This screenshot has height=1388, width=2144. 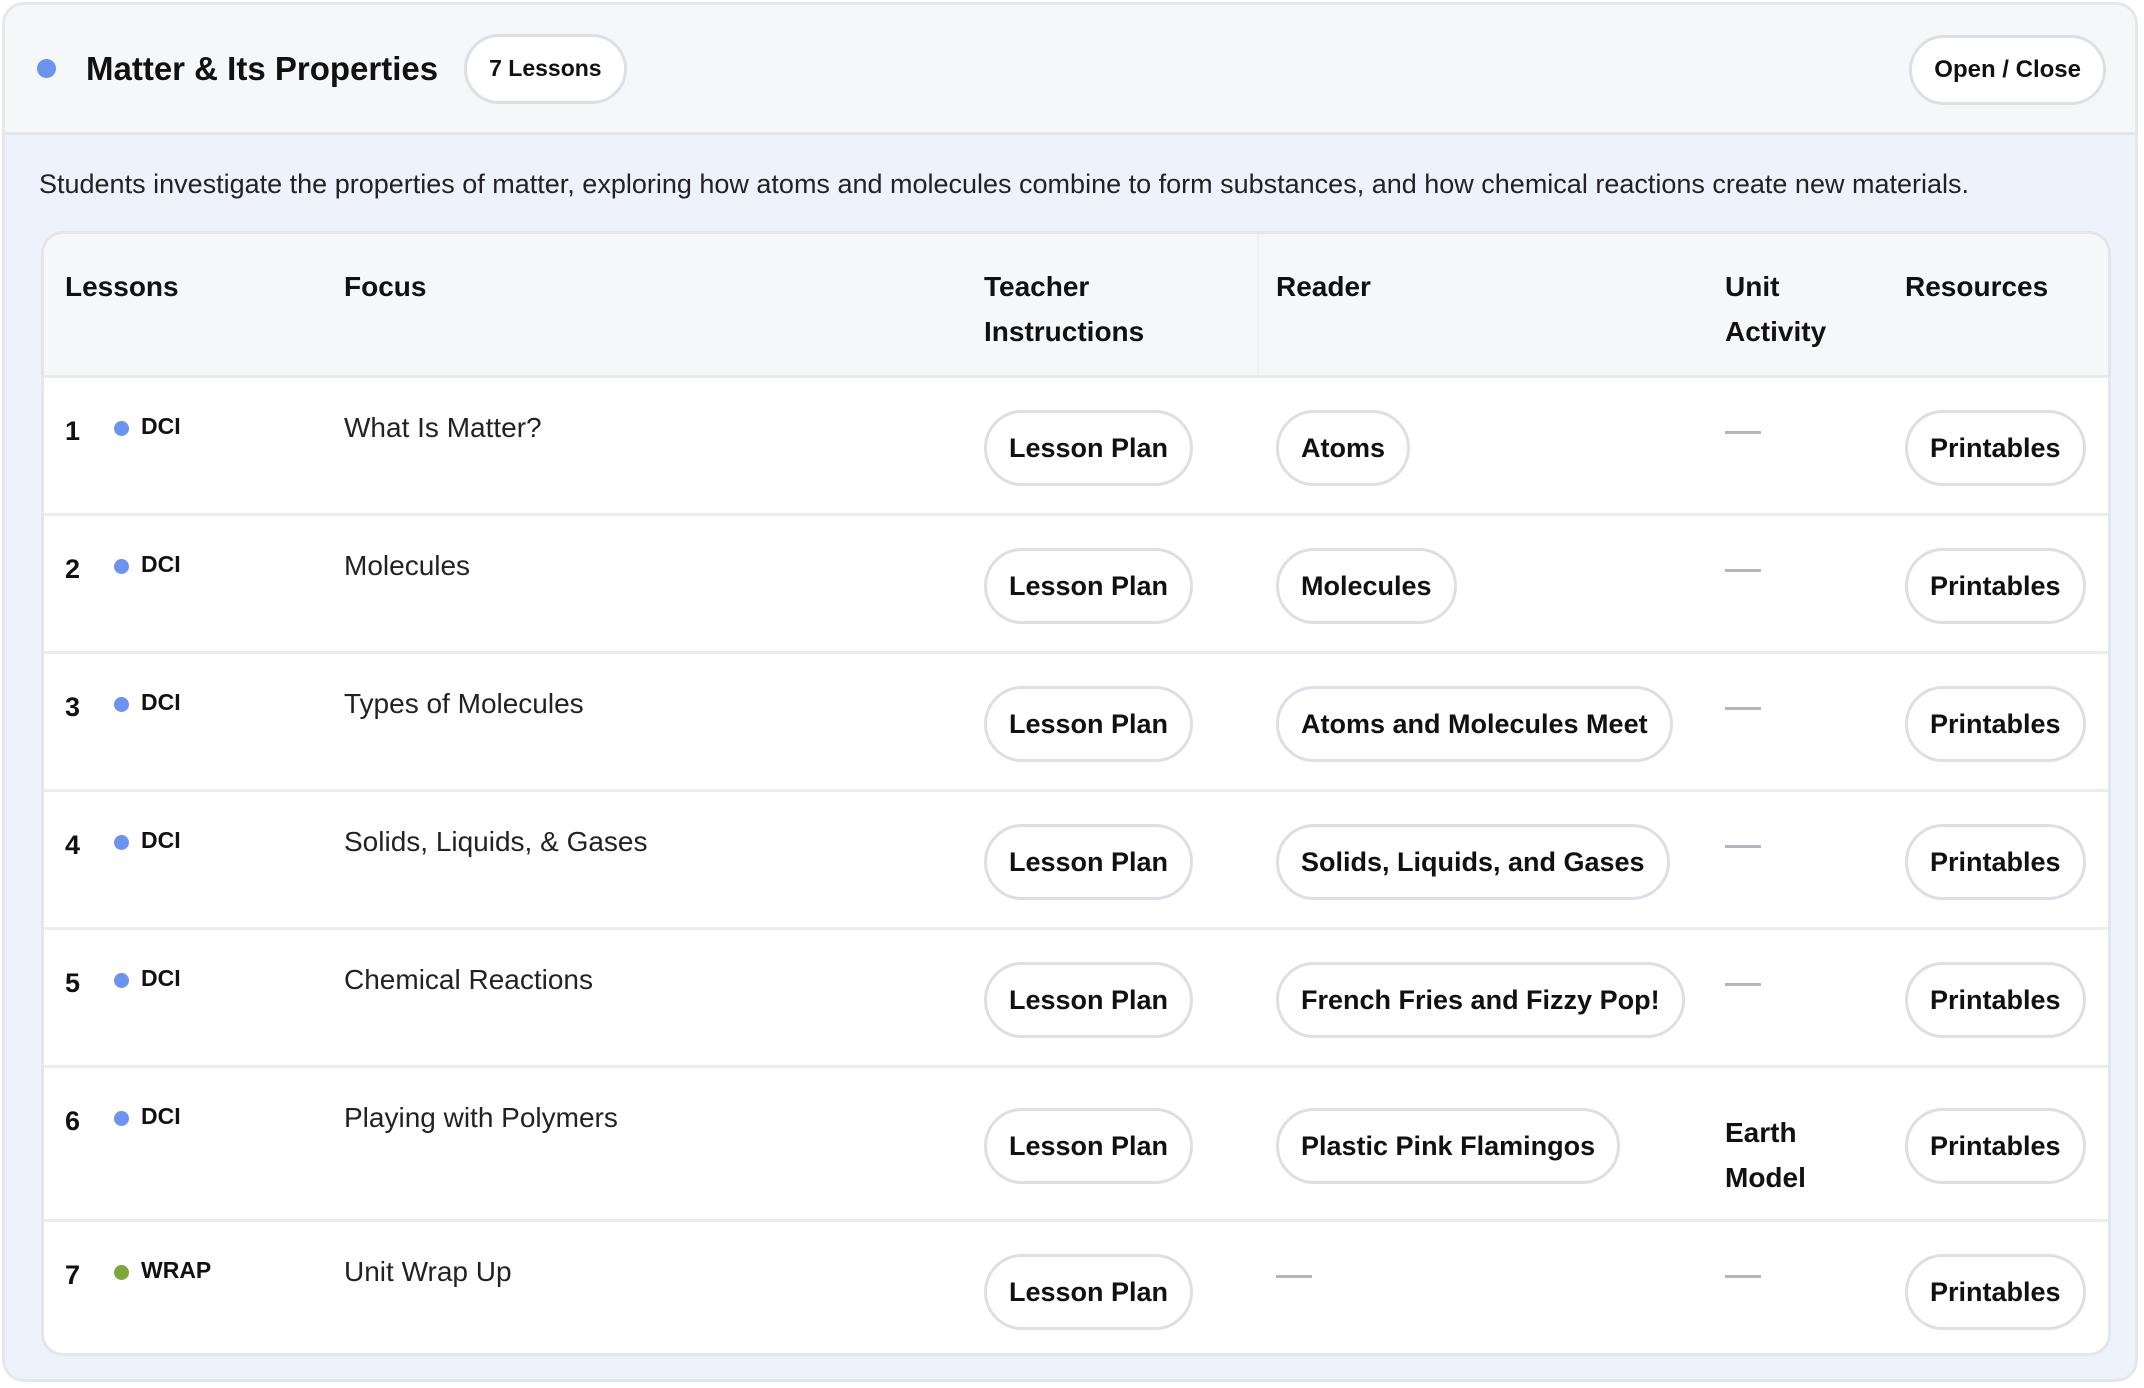 What do you see at coordinates (464, 703) in the screenshot?
I see `lesson-focus: Types of Molecules` at bounding box center [464, 703].